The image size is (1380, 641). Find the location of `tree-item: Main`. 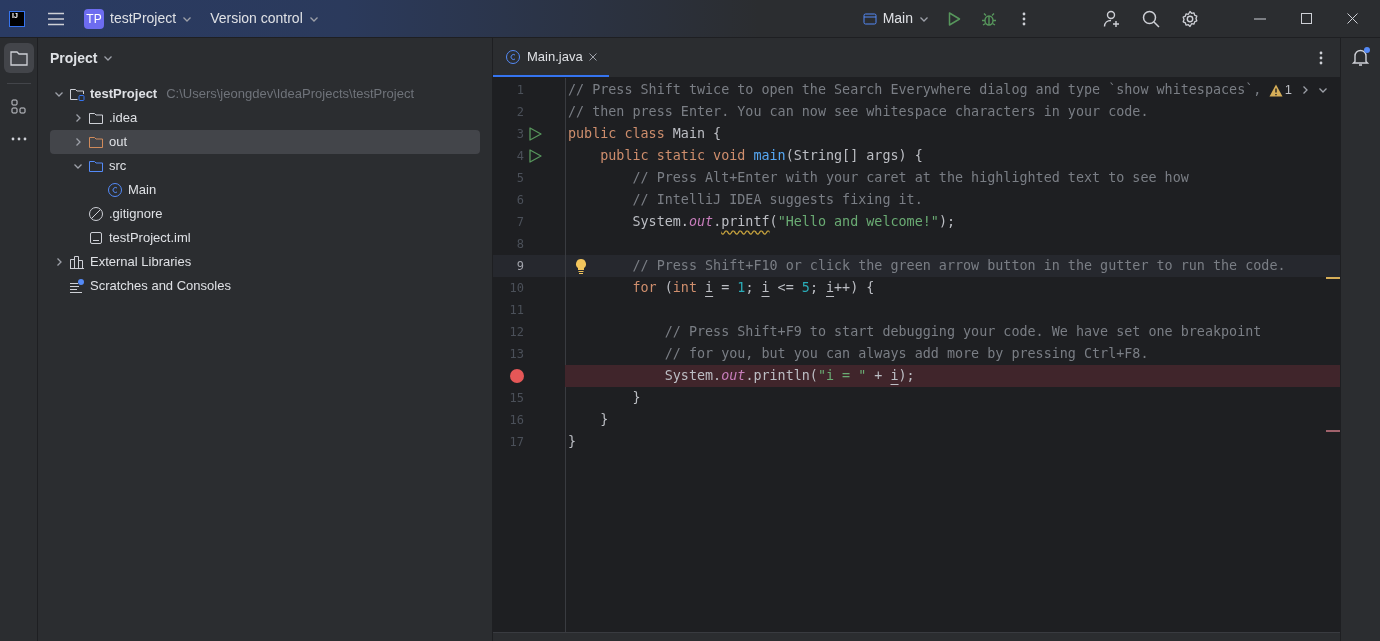

tree-item: Main is located at coordinates (265, 190).